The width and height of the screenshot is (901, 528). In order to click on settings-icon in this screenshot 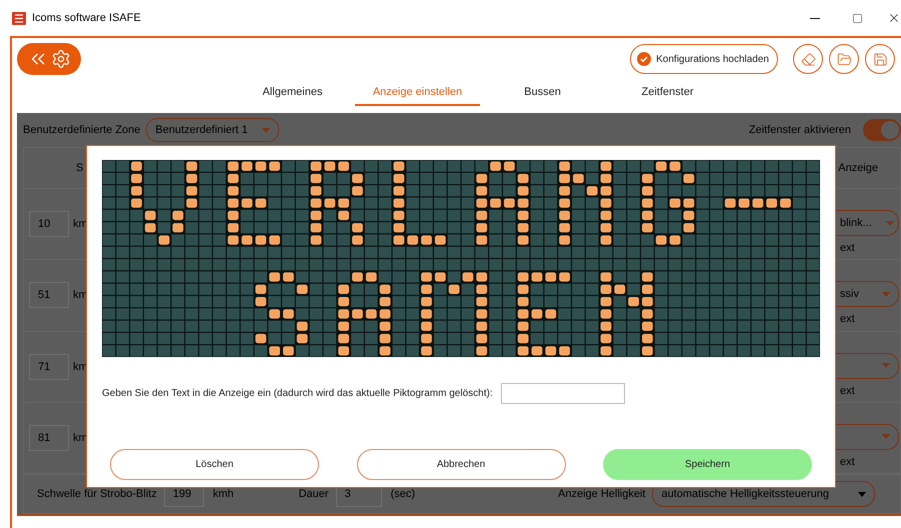, I will do `click(61, 59)`.